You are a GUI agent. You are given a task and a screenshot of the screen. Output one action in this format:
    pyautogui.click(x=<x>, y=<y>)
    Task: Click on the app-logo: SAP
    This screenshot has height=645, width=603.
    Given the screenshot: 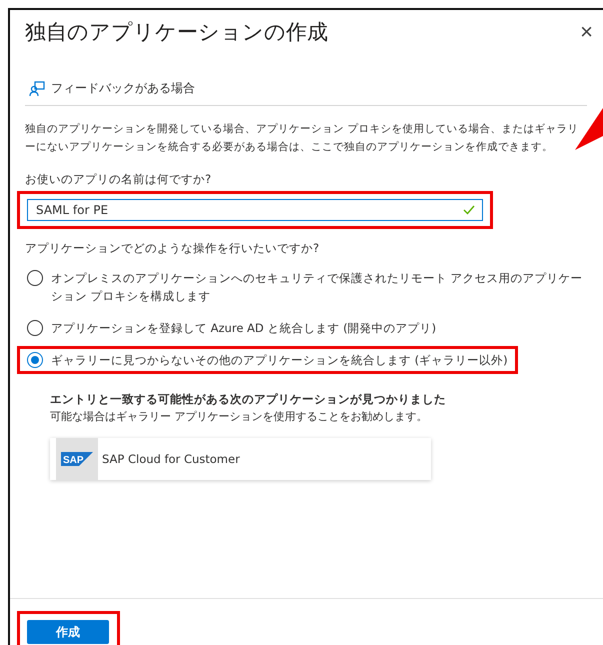 What is the action you would take?
    pyautogui.click(x=77, y=459)
    